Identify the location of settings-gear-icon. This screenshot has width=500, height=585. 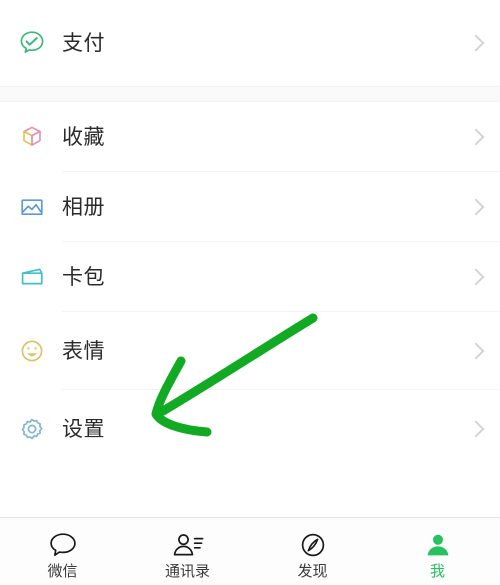
(32, 429).